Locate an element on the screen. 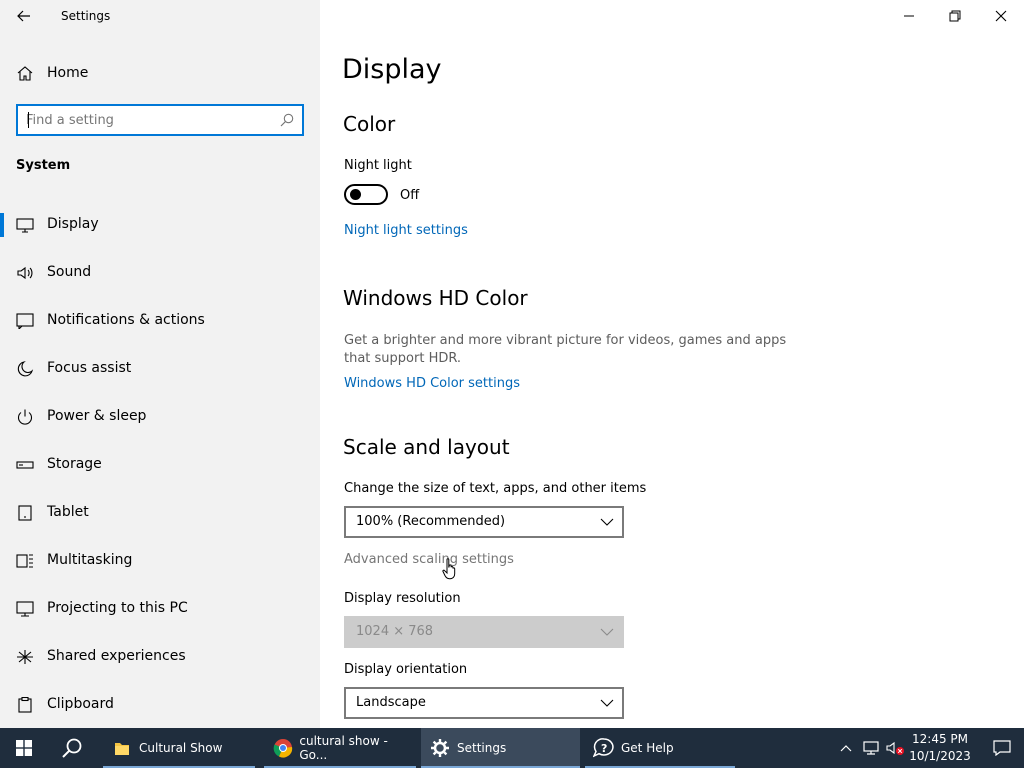  orientation-label: Display orientation is located at coordinates (406, 669).